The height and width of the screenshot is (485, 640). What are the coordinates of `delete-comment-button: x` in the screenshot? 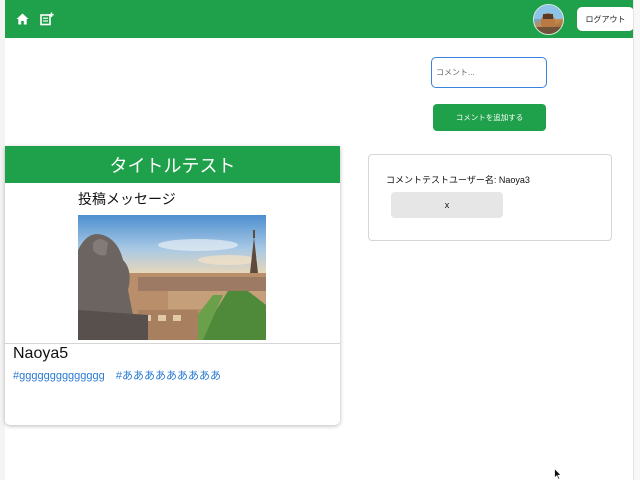 It's located at (447, 205).